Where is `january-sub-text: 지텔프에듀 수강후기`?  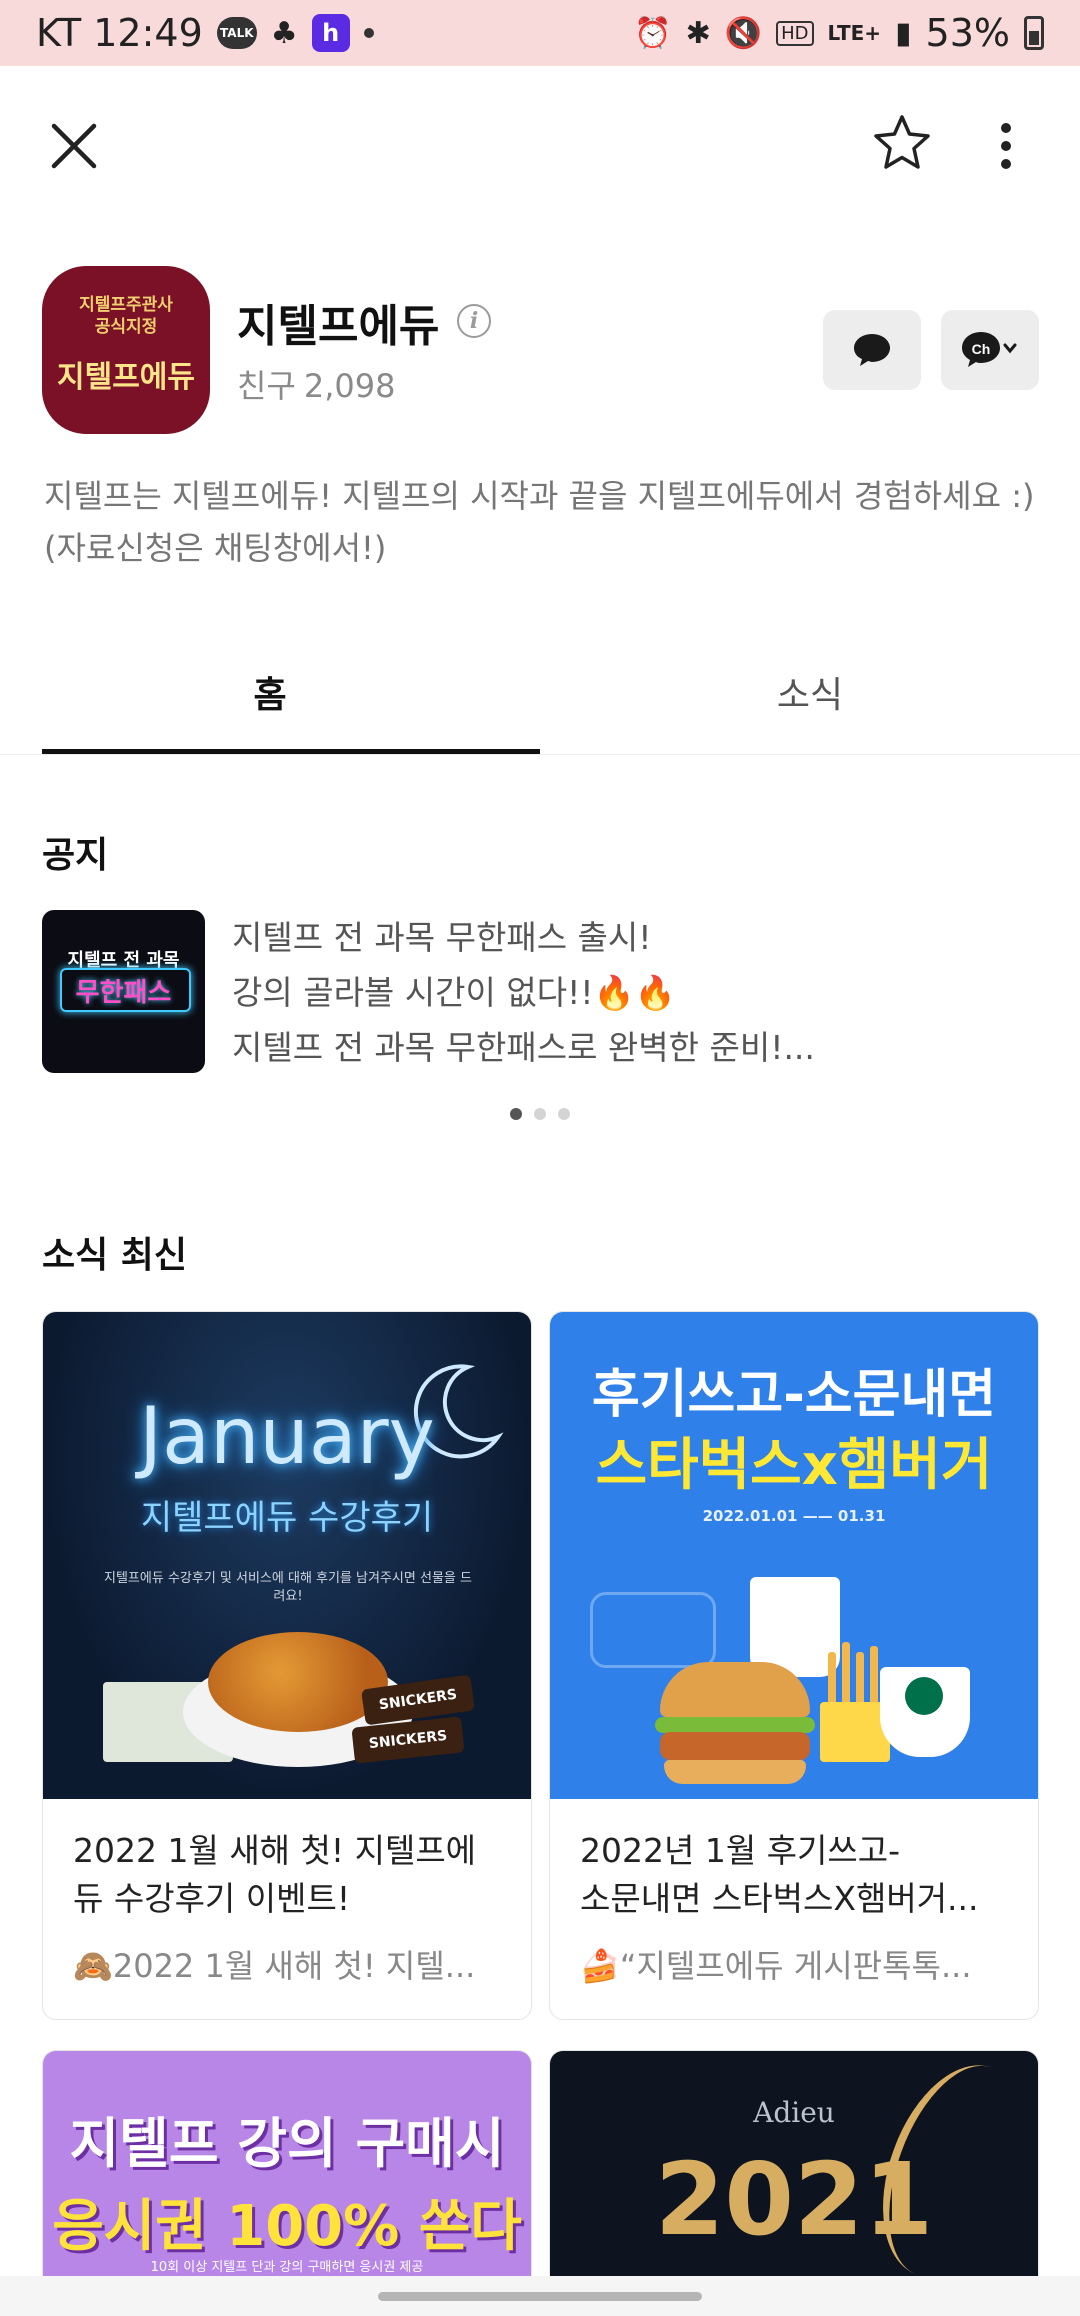 january-sub-text: 지텔프에듀 수강후기 is located at coordinates (287, 1518).